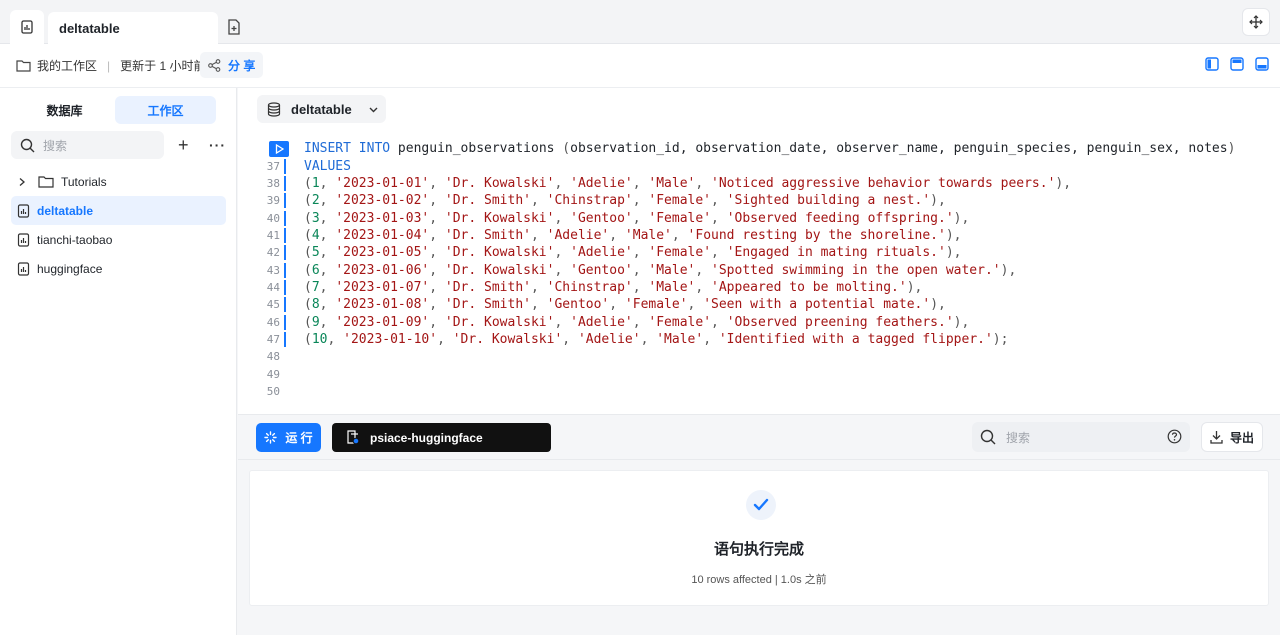  What do you see at coordinates (133, 28) in the screenshot?
I see `tab-deltatable: deltatable` at bounding box center [133, 28].